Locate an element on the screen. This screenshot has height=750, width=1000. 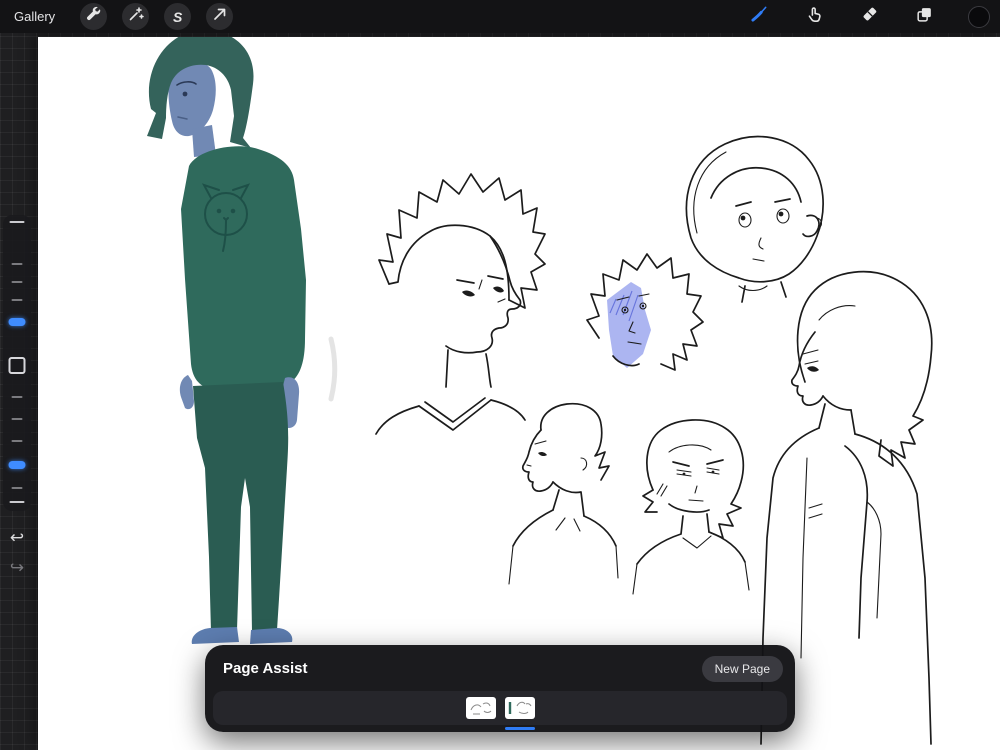
eraser-icon is located at coordinates (869, 17).